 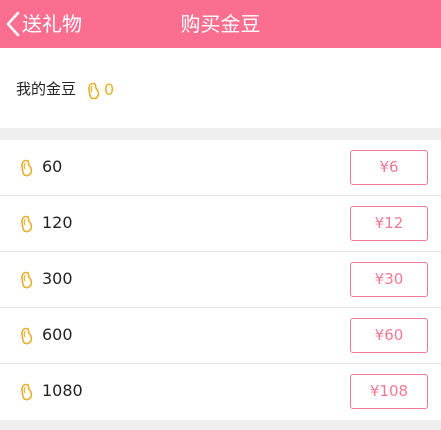 I want to click on price-button: ¥30, so click(x=389, y=279).